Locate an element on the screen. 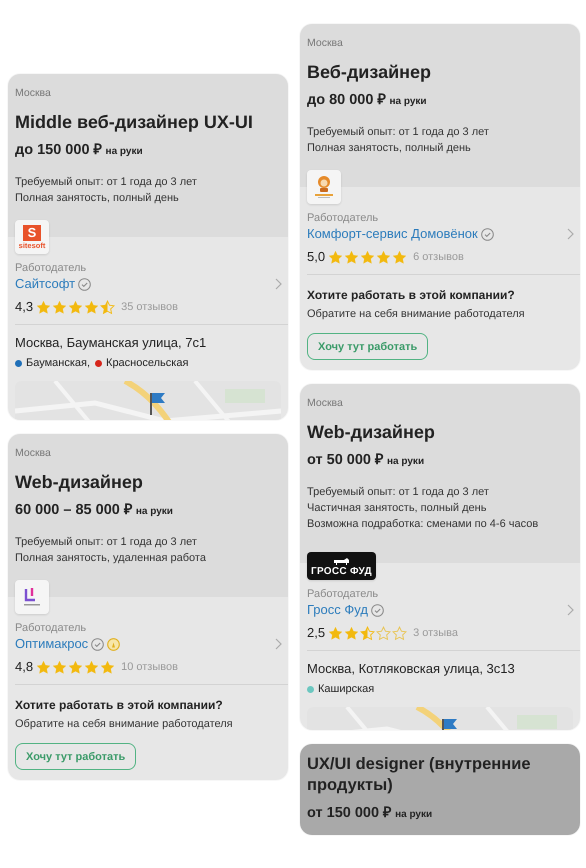  salary-amount: до 150 000 ₽ is located at coordinates (58, 150).